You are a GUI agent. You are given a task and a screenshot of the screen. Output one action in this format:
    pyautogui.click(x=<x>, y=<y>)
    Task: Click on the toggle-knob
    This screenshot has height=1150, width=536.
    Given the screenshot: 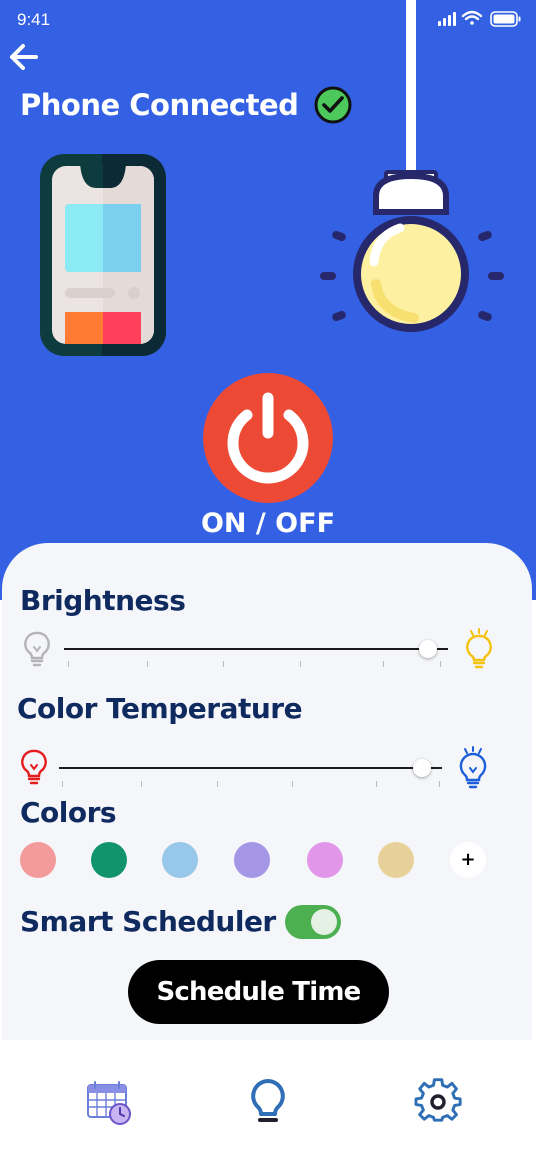 What is the action you would take?
    pyautogui.click(x=324, y=922)
    